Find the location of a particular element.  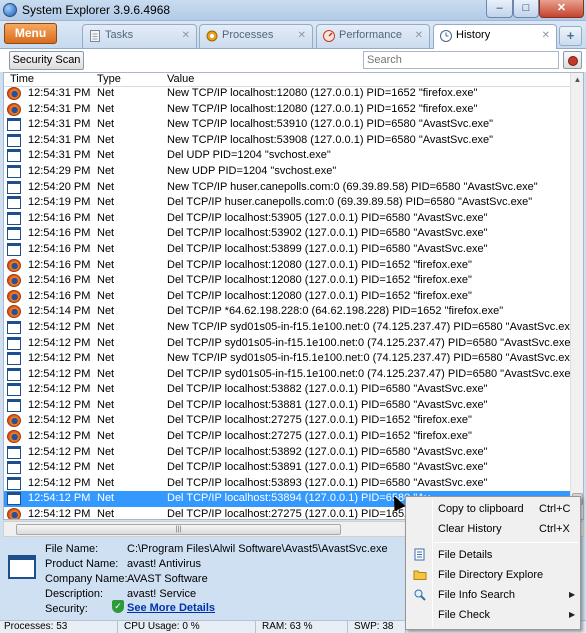

firefox-icon is located at coordinates (14, 312).